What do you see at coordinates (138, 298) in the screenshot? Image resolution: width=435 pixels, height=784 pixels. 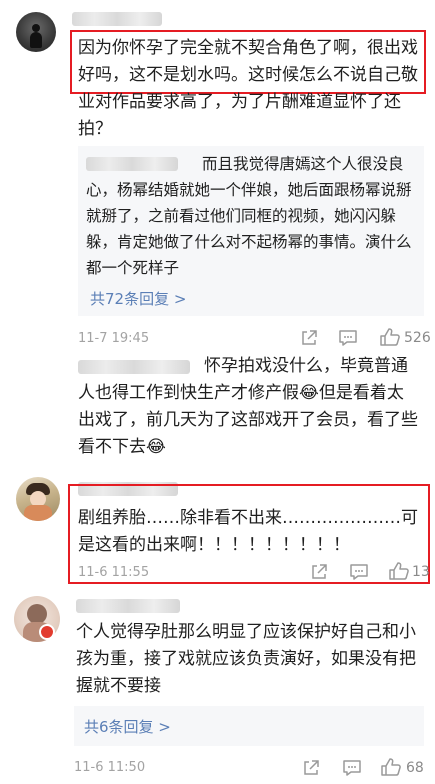 I see `view-replies-link: 共72条回复 >` at bounding box center [138, 298].